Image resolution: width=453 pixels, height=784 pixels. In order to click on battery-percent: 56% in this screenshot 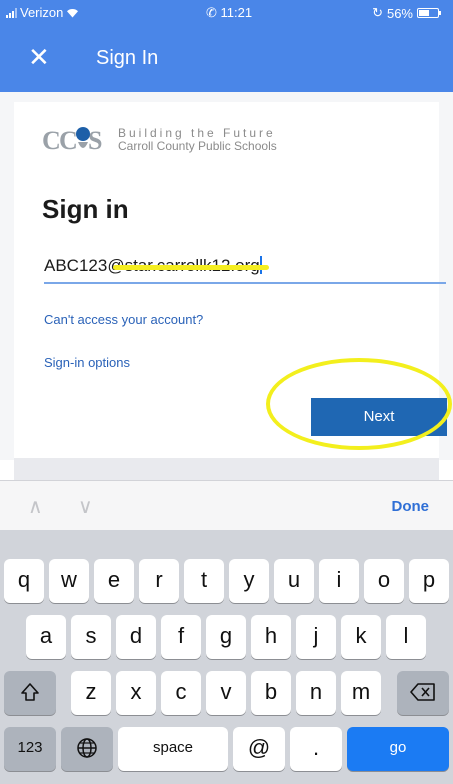, I will do `click(399, 13)`.